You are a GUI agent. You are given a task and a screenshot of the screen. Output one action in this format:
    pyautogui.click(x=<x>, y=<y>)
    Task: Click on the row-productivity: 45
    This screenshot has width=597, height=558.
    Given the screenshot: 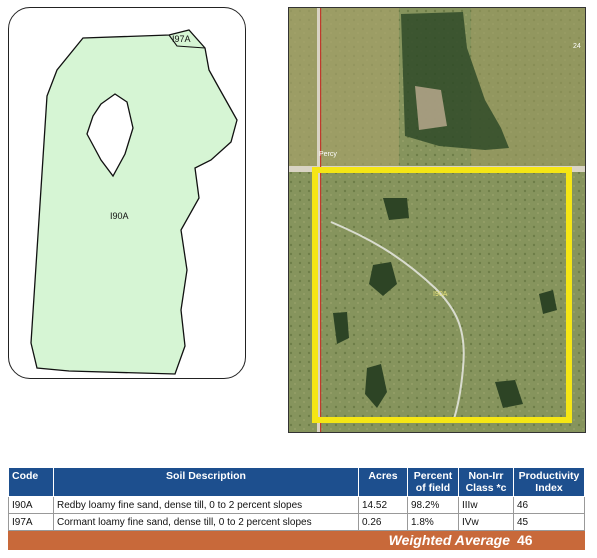 What is the action you would take?
    pyautogui.click(x=549, y=522)
    